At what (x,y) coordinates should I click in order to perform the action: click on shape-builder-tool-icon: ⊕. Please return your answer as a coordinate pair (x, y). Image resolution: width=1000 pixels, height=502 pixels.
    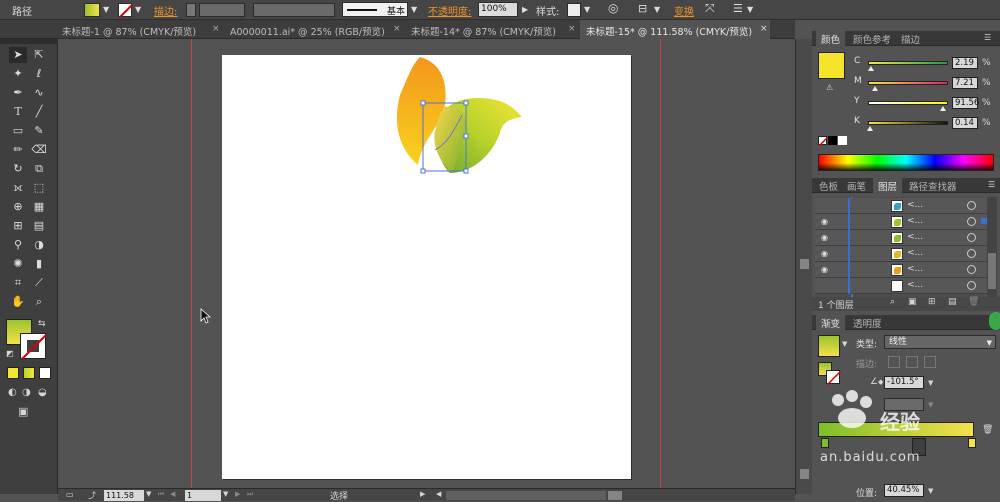
    Looking at the image, I should click on (18, 207).